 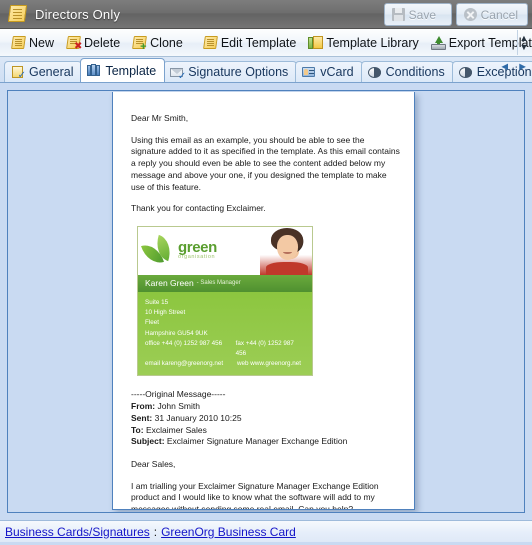 I want to click on tab-general: ✓ General, so click(x=43, y=71).